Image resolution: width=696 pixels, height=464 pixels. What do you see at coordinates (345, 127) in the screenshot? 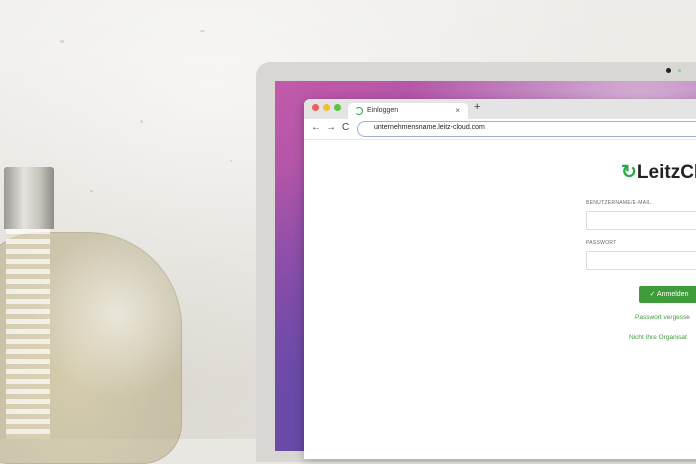
I see `reload-icon: C` at bounding box center [345, 127].